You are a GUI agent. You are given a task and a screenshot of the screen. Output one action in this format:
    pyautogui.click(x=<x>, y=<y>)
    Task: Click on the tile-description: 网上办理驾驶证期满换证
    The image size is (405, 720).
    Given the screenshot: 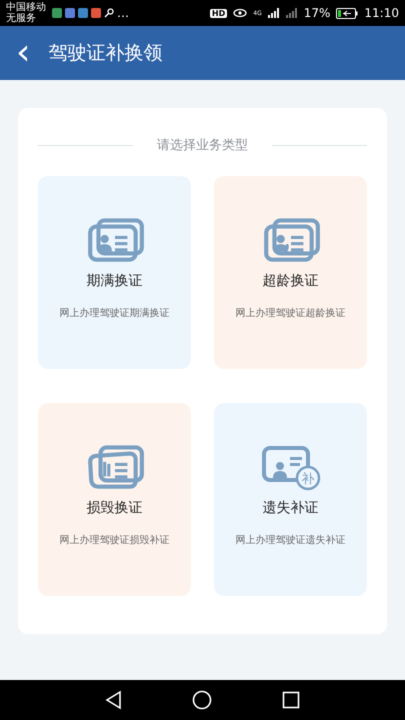 What is the action you would take?
    pyautogui.click(x=115, y=313)
    